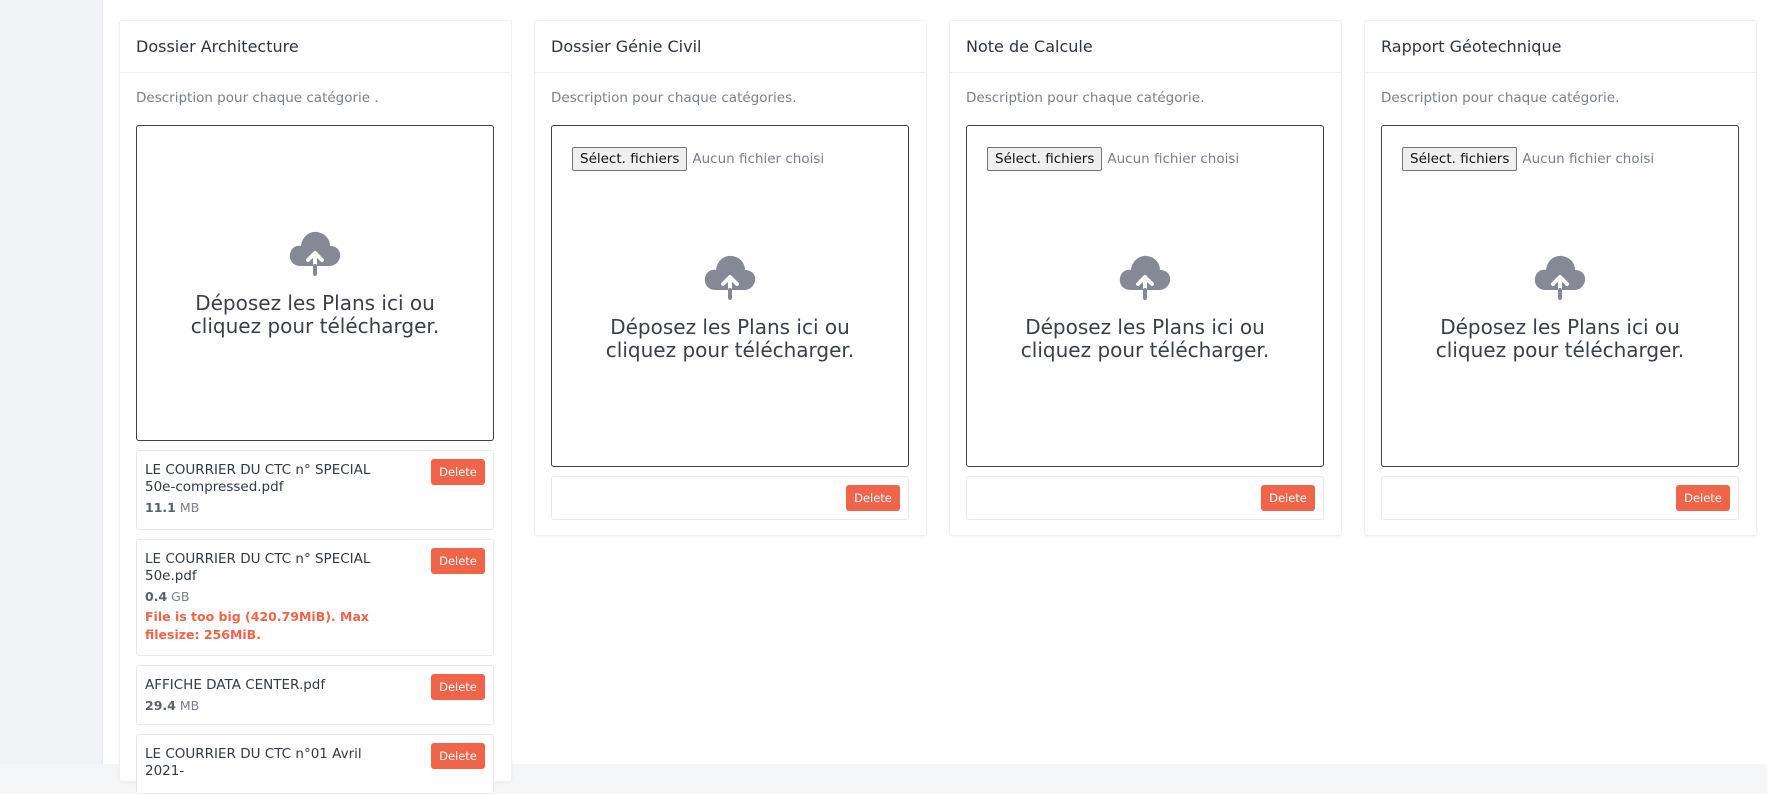  I want to click on file-name: LE COURRIER DU CTC n°01 Avril 2021-, so click(253, 762).